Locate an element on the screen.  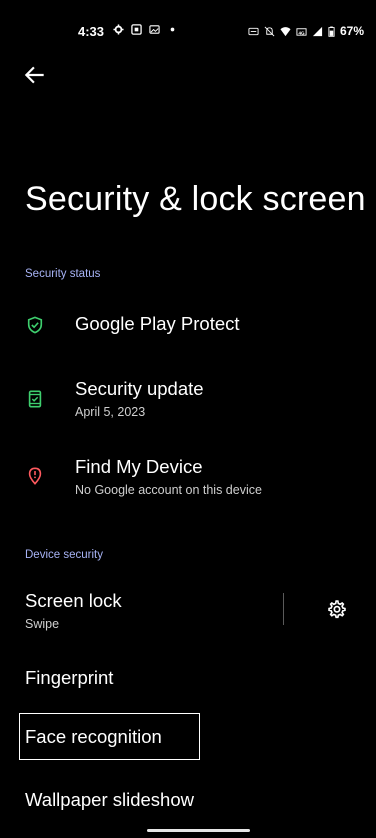
back-arrow-icon is located at coordinates (35, 75).